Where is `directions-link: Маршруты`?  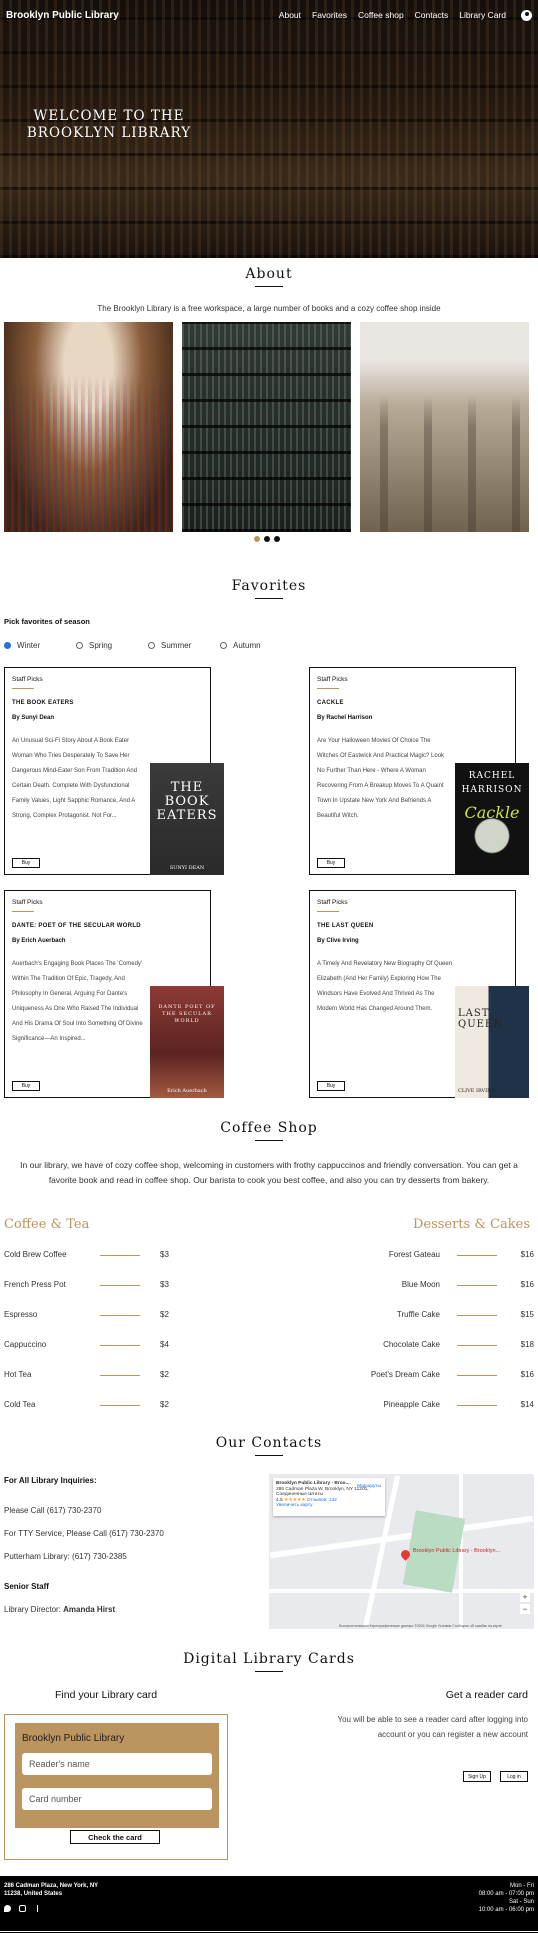 directions-link: Маршруты is located at coordinates (369, 1487).